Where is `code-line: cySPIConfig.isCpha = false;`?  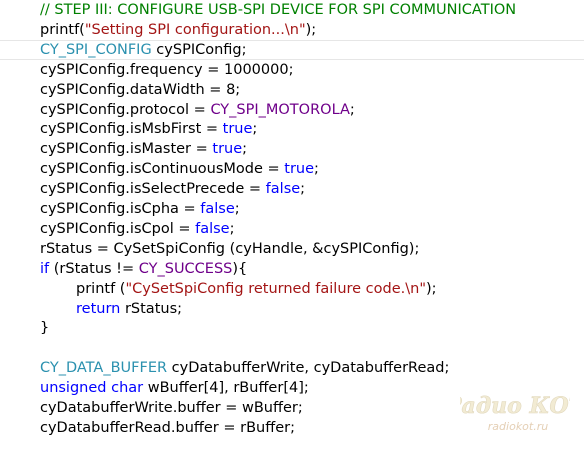 code-line: cySPIConfig.isCpha = false; is located at coordinates (292, 209).